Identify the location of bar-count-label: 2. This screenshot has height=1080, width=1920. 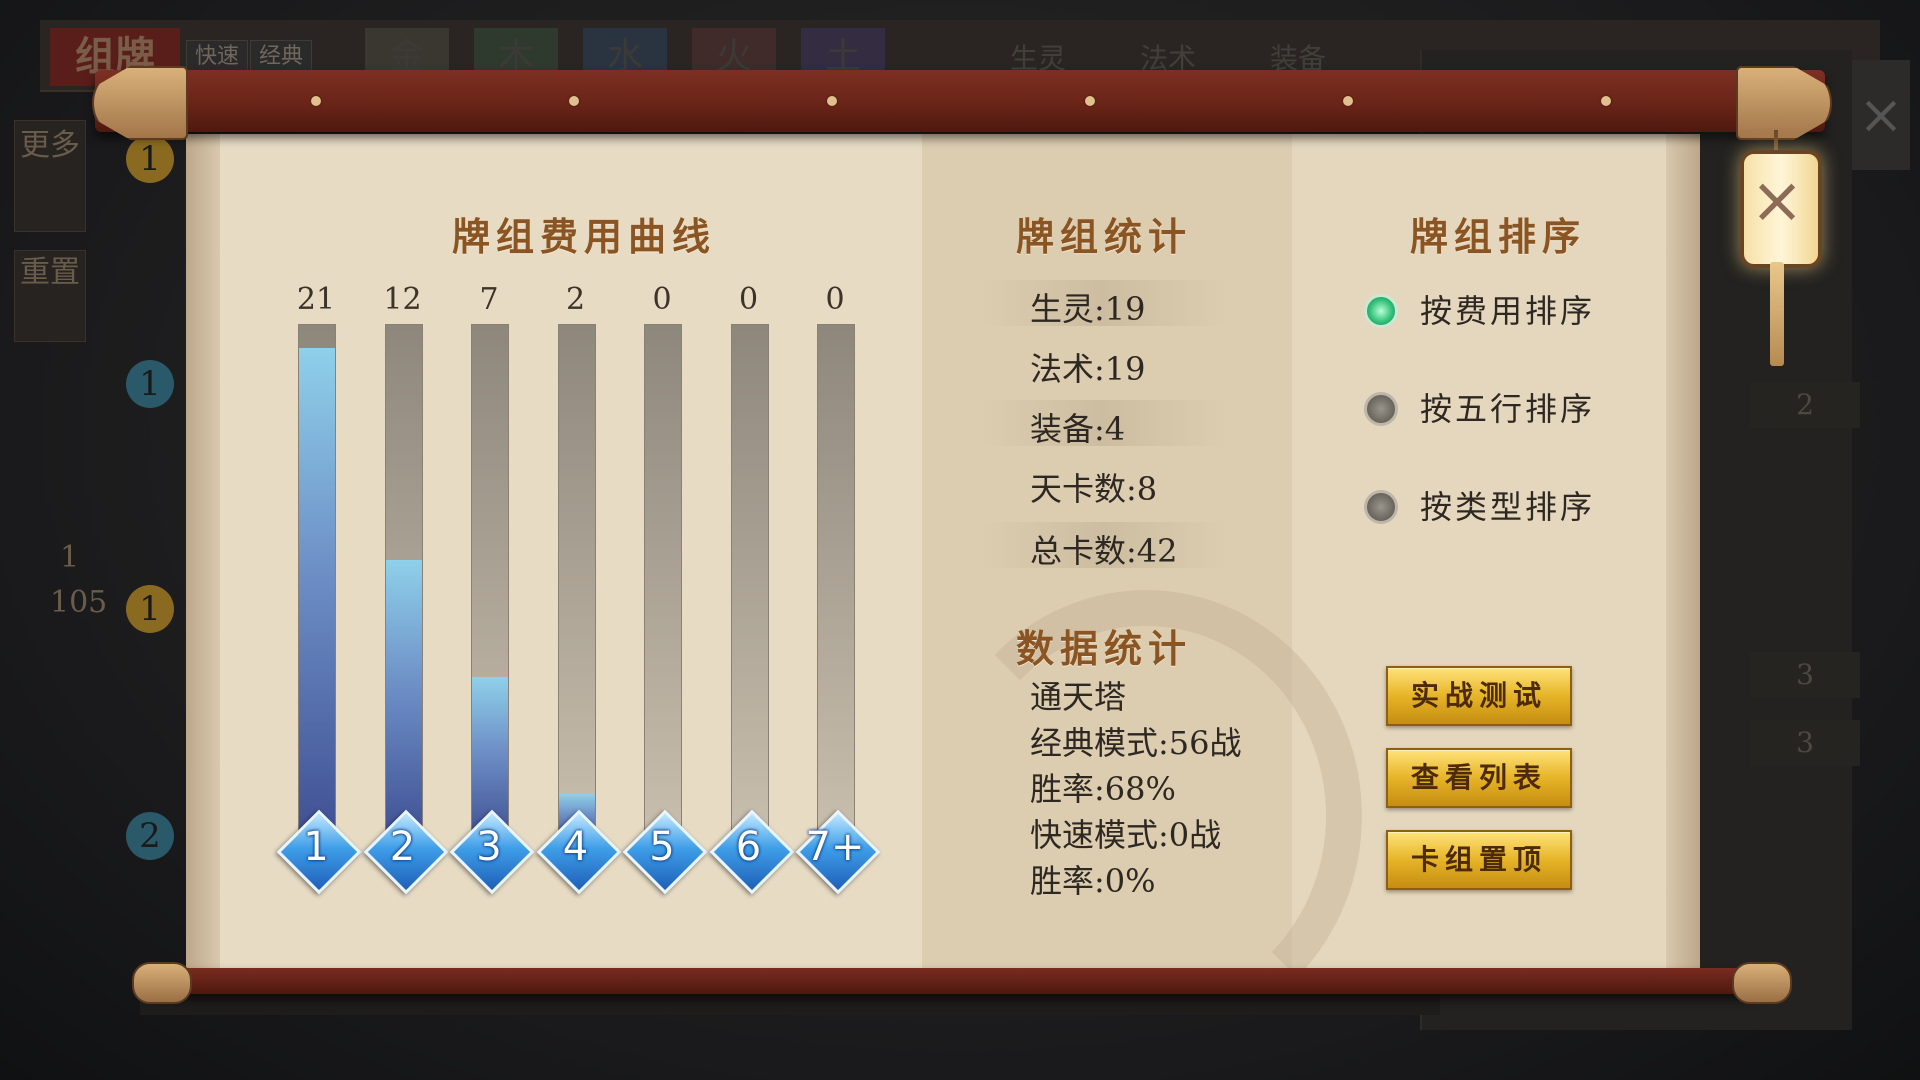
(575, 299).